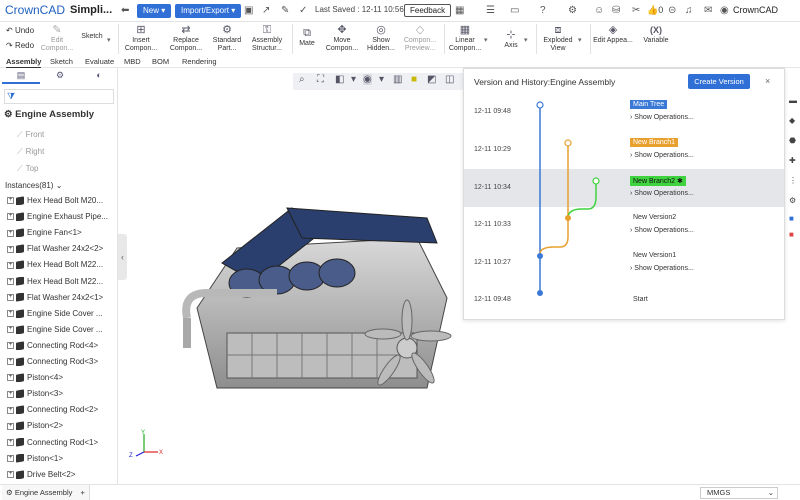 The height and width of the screenshot is (500, 800). I want to click on share-icon: ↗, so click(266, 11).